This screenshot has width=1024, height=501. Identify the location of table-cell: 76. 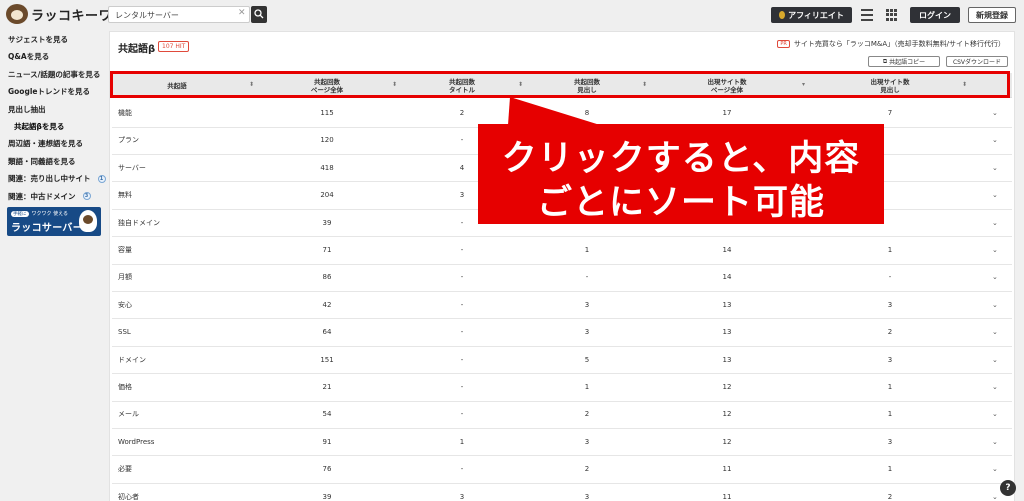
(327, 469).